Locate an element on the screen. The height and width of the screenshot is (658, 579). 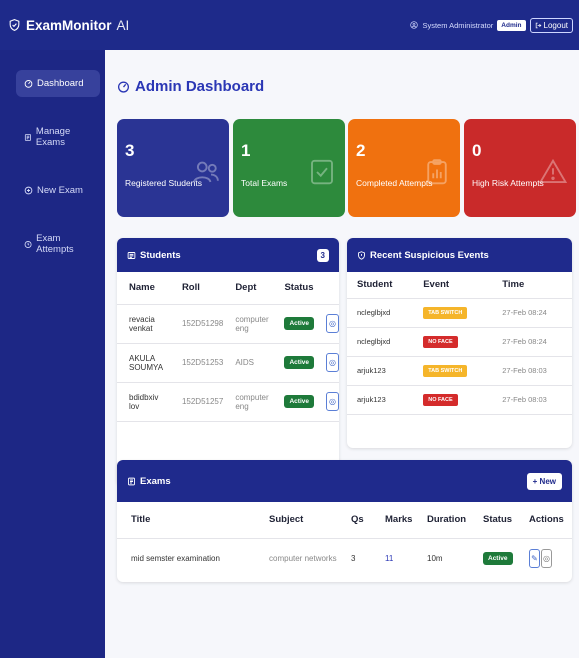
table-row: ncleglbjxd NO FACE 27-Feb 08:24 is located at coordinates (459, 342).